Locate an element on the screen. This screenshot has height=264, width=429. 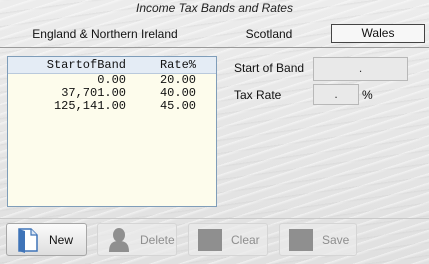
save-button-label: Save is located at coordinates (336, 239).